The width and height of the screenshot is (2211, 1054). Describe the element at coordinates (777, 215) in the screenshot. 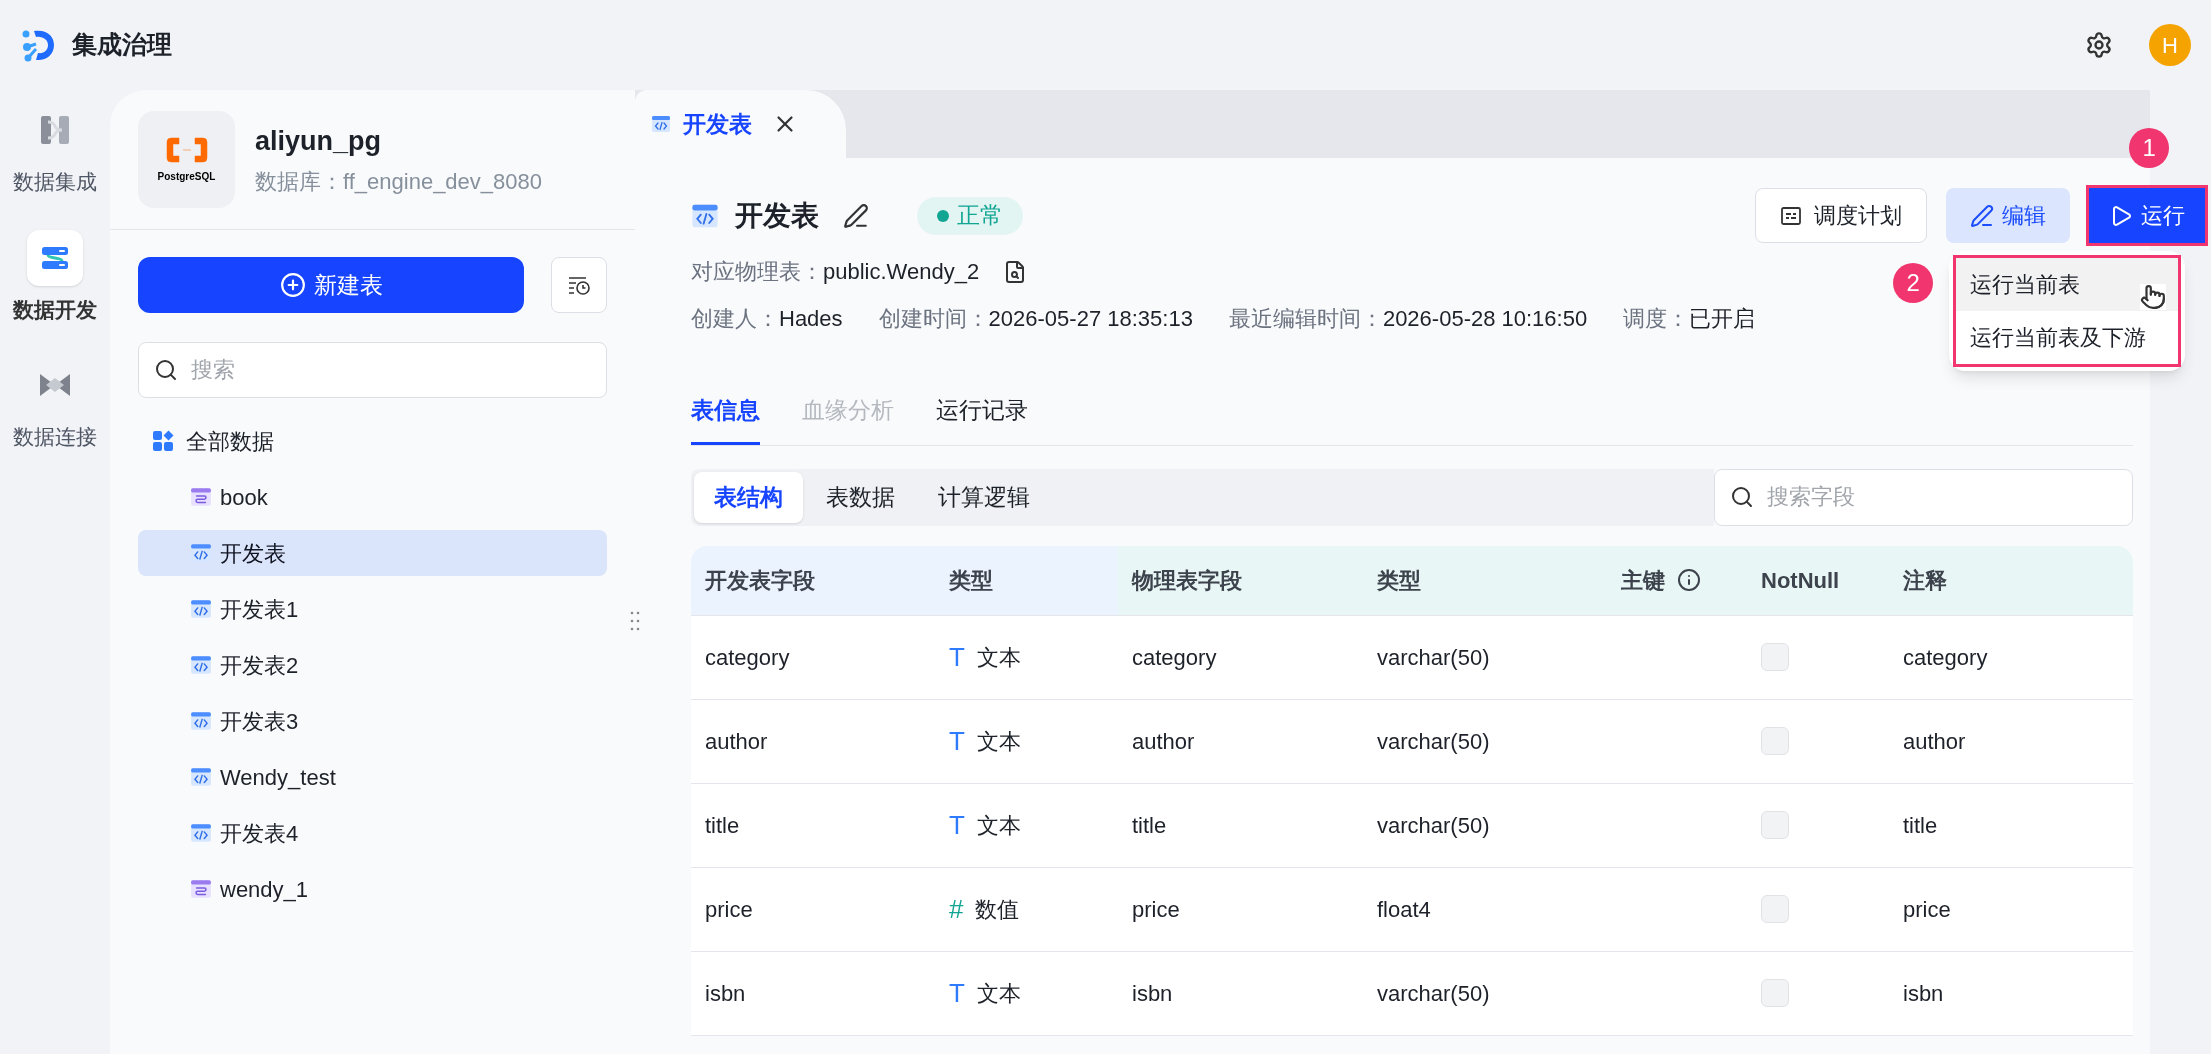

I see `table-title: 开发表` at that location.